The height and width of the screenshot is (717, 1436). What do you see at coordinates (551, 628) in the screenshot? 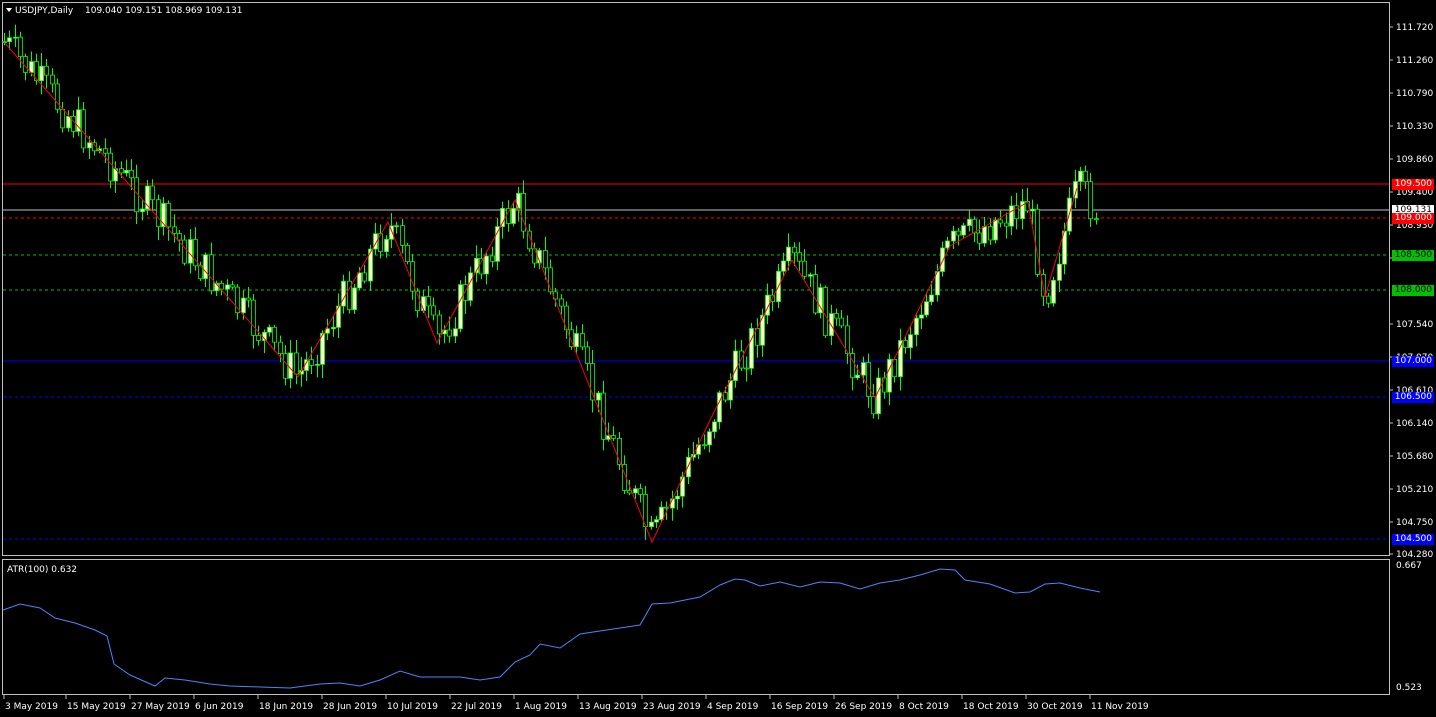
I see `atr-line` at bounding box center [551, 628].